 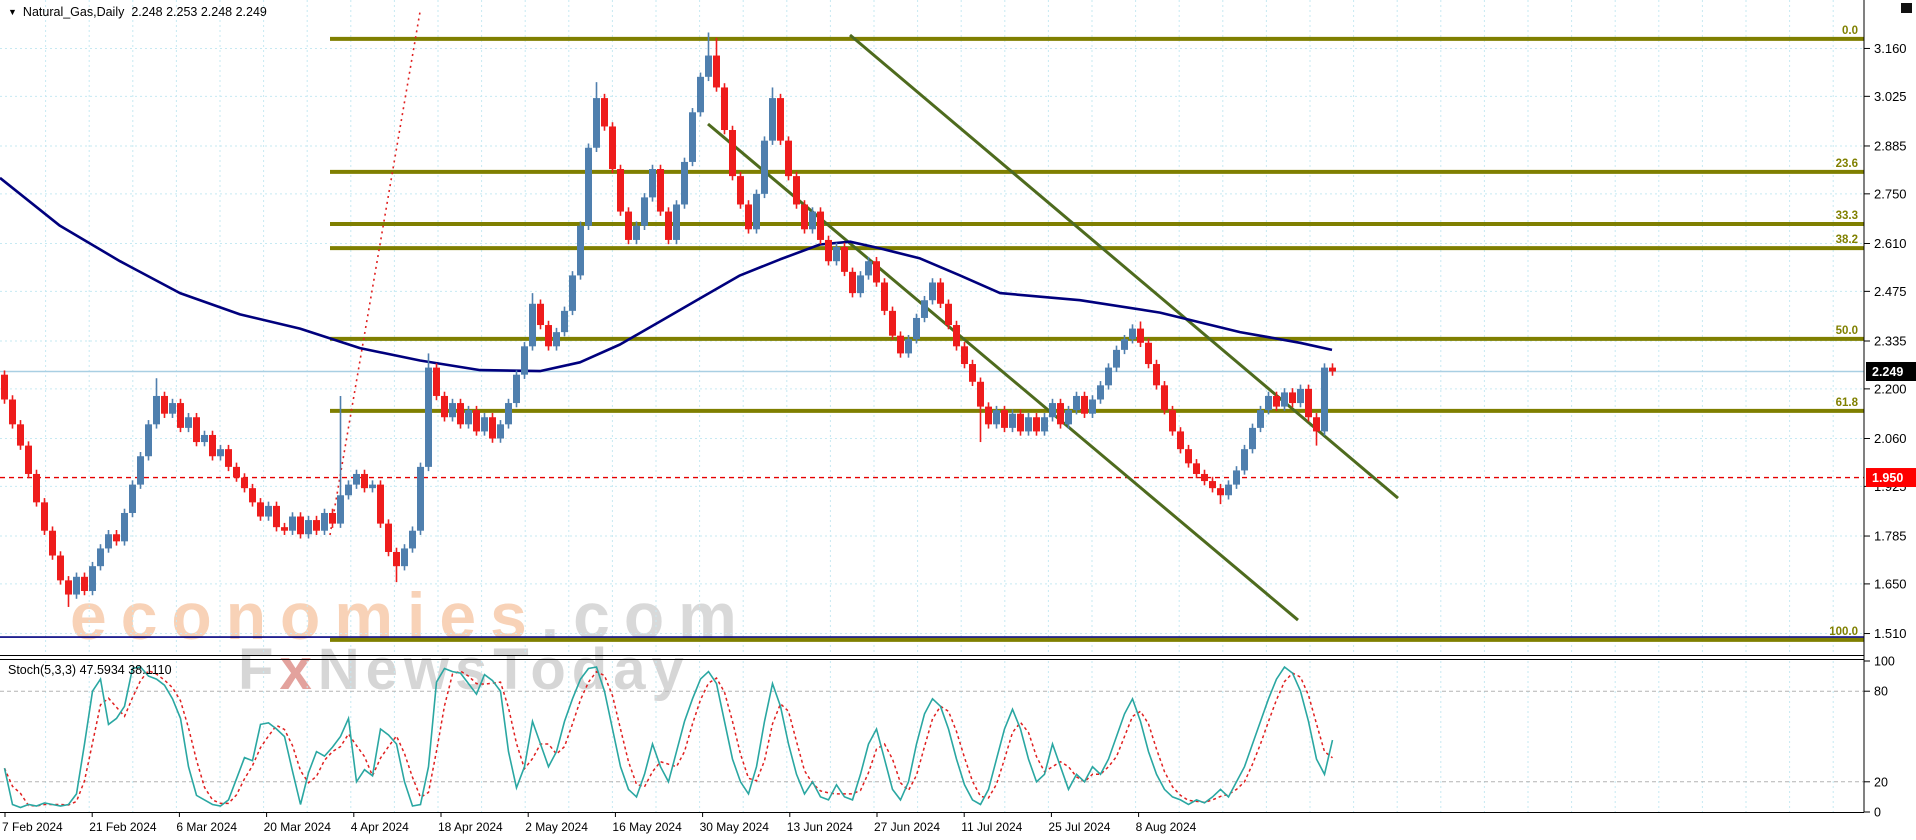 What do you see at coordinates (206, 827) in the screenshot?
I see `date-tick-label: 6 Mar 2024` at bounding box center [206, 827].